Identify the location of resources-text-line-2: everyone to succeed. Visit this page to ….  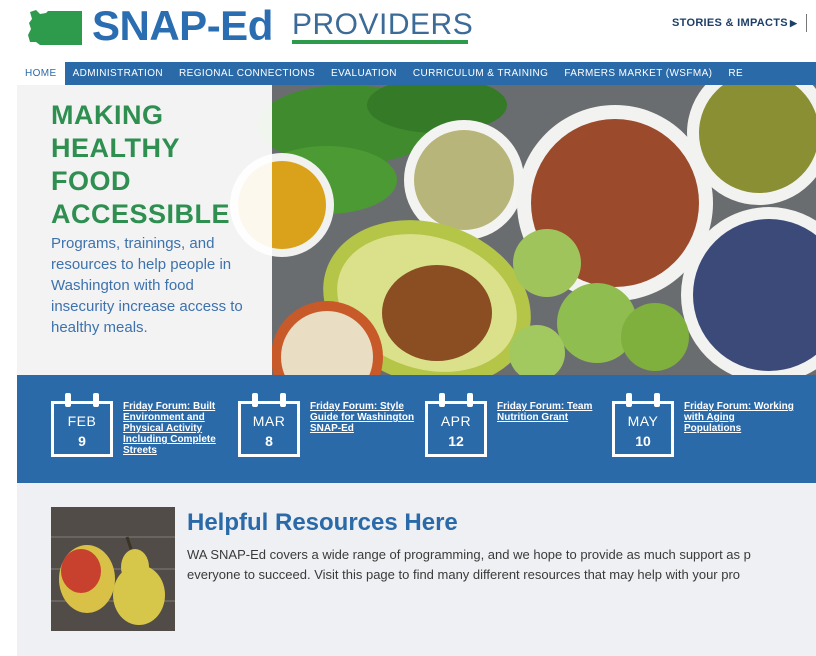
(464, 574).